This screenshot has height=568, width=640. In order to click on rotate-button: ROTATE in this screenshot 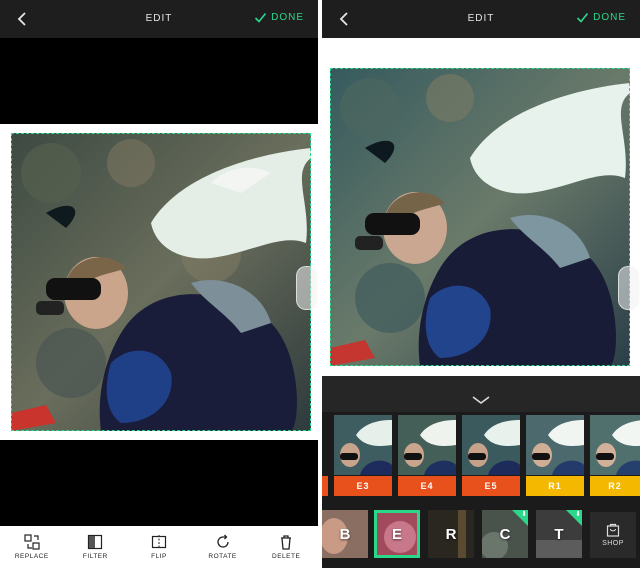, I will do `click(223, 547)`.